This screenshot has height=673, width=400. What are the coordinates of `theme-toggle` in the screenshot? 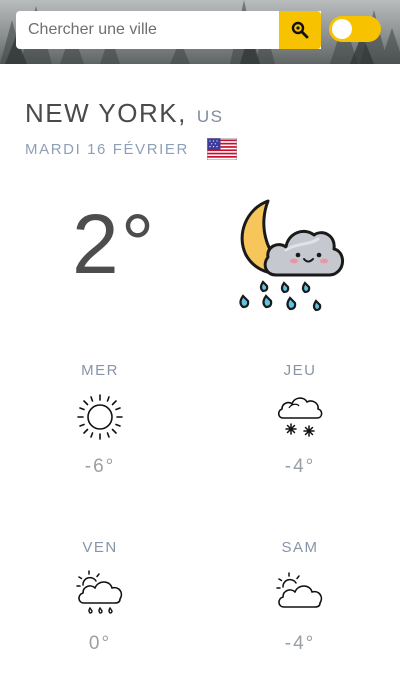 It's located at (355, 29).